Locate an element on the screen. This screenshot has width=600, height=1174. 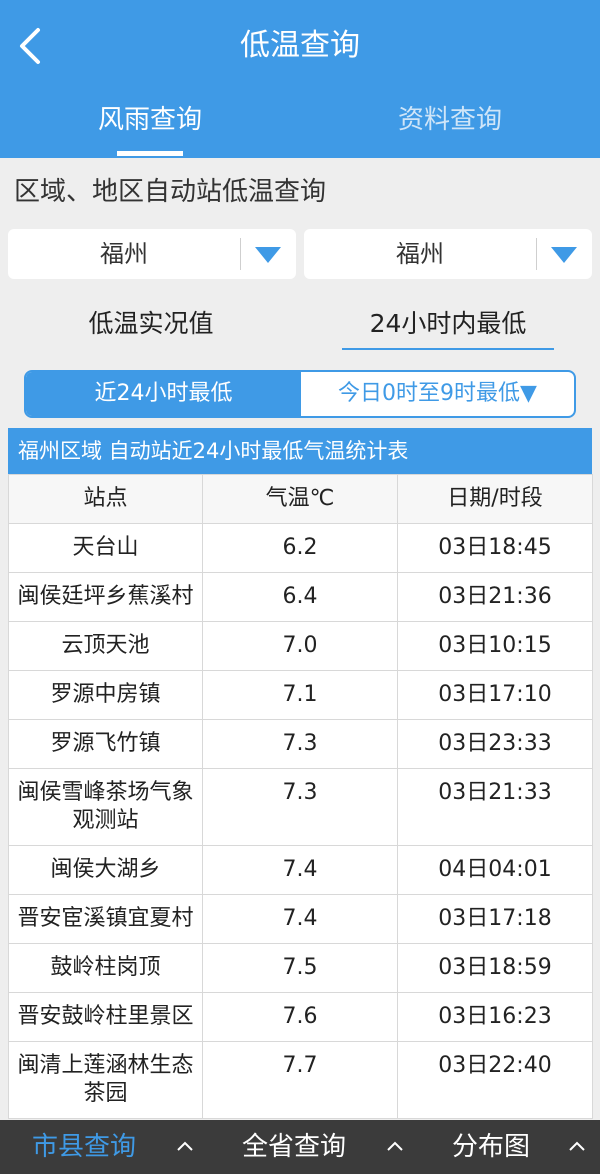
nav-label: 全省查询 is located at coordinates (294, 1147).